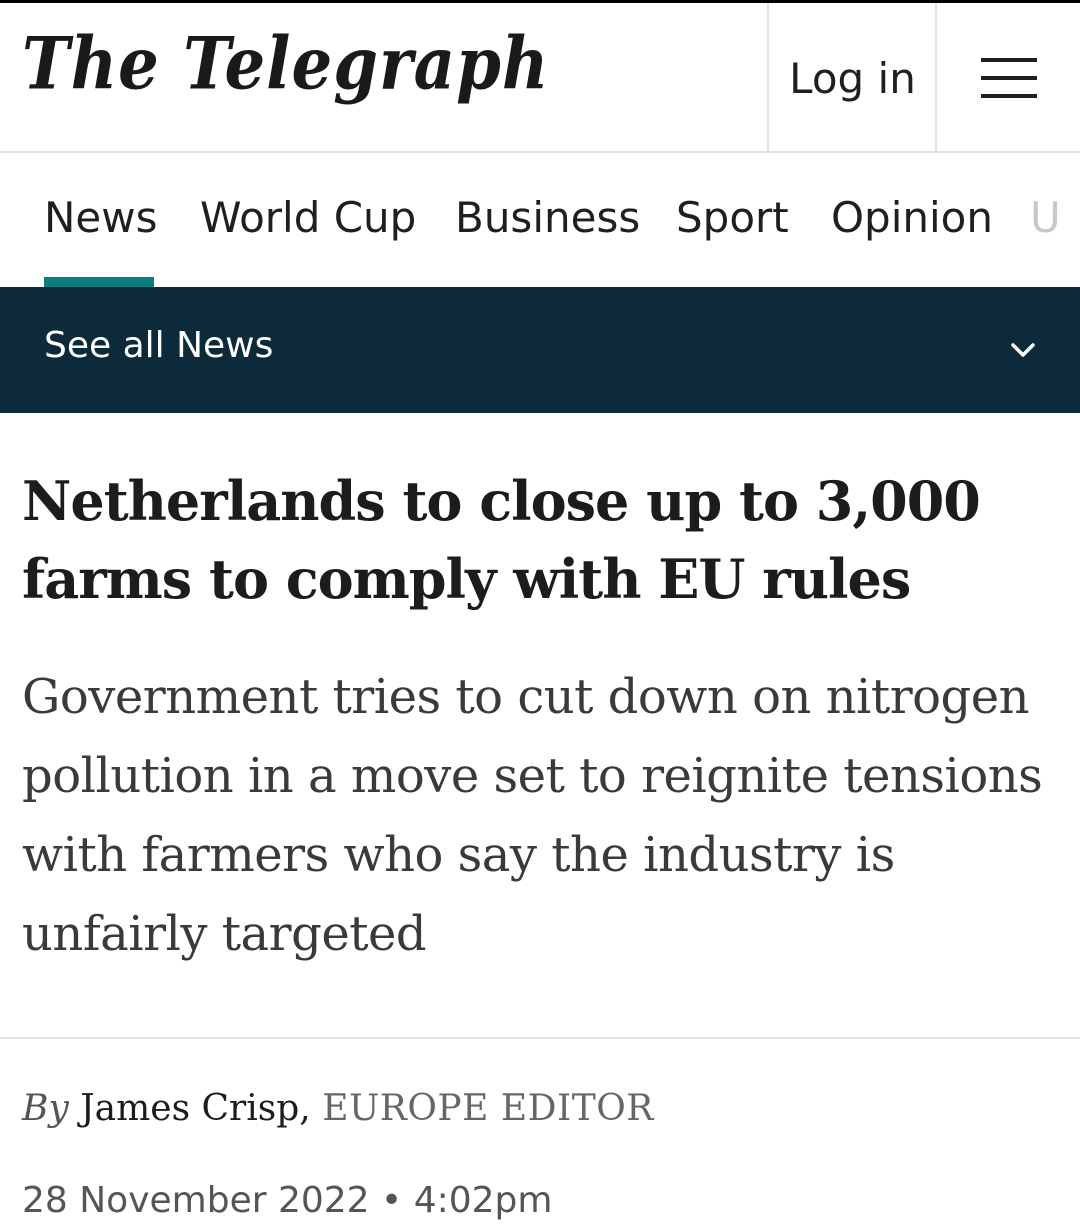 This screenshot has width=1080, height=1230. Describe the element at coordinates (488, 1108) in the screenshot. I see `author-role: EUROPE EDITOR` at that location.